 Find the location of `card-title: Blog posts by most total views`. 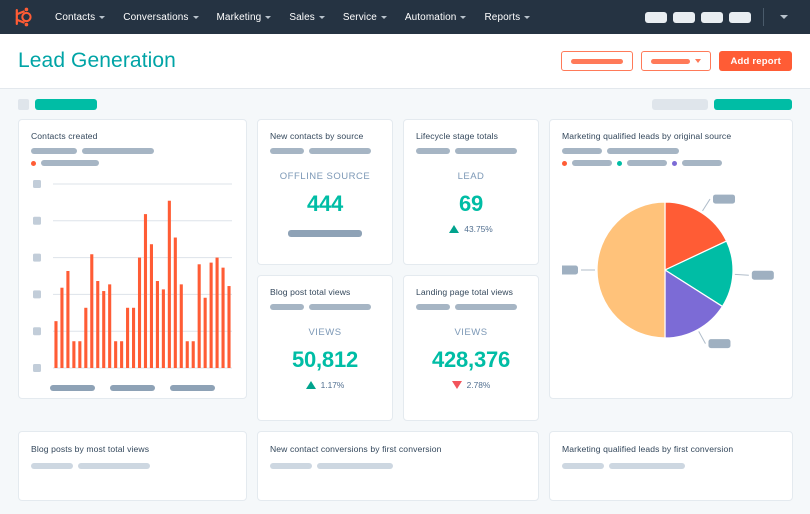

card-title: Blog posts by most total views is located at coordinates (90, 449).